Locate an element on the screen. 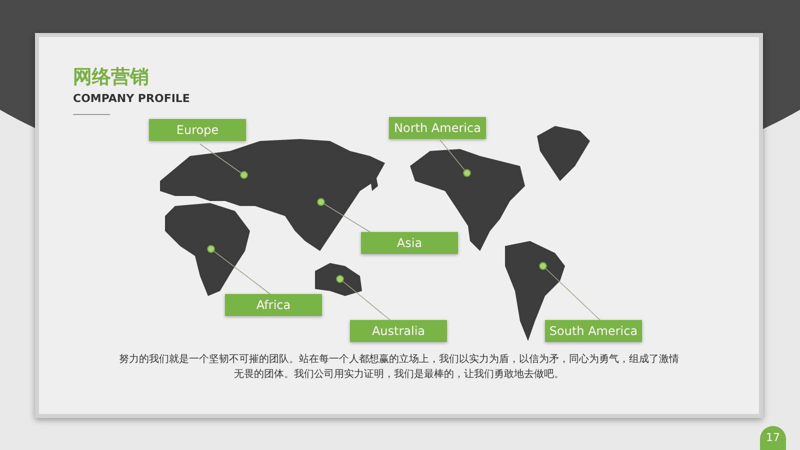 This screenshot has height=450, width=800. region-label: South America is located at coordinates (593, 331).